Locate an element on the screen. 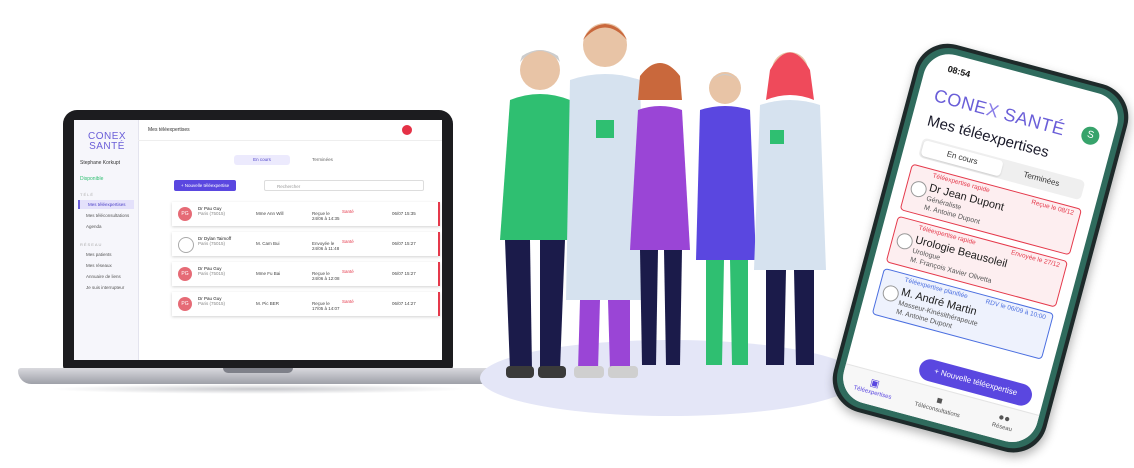 This screenshot has height=468, width=1134. patient-name: Mme Ann Will is located at coordinates (270, 213).